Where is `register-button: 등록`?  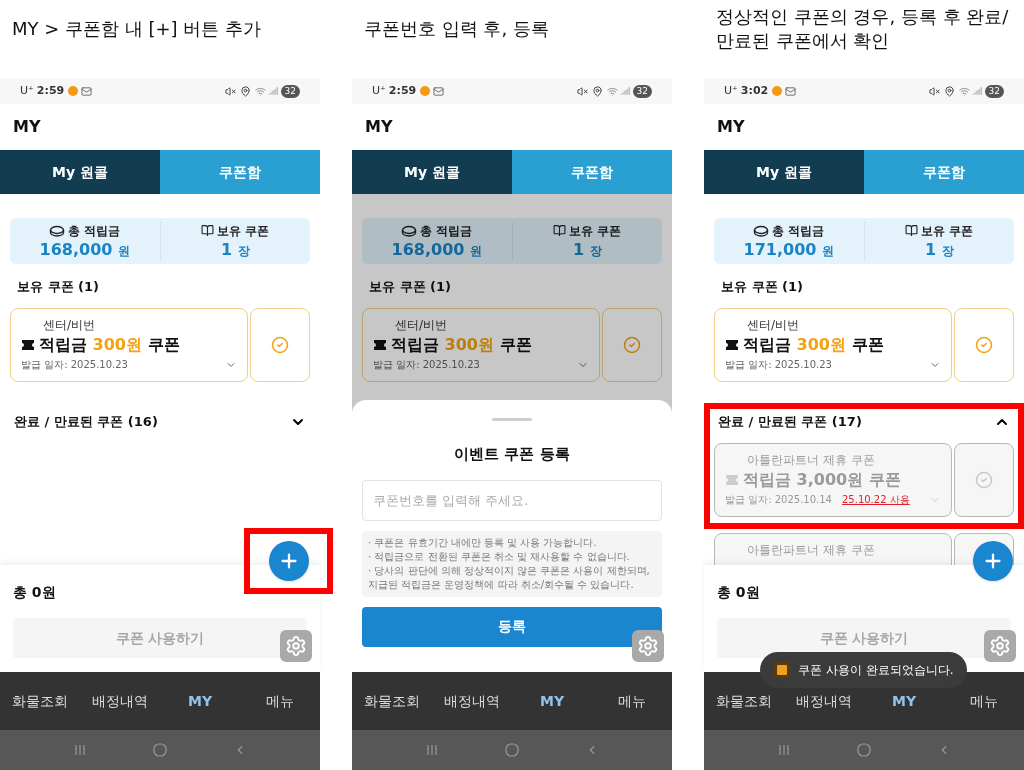
register-button: 등록 is located at coordinates (512, 626).